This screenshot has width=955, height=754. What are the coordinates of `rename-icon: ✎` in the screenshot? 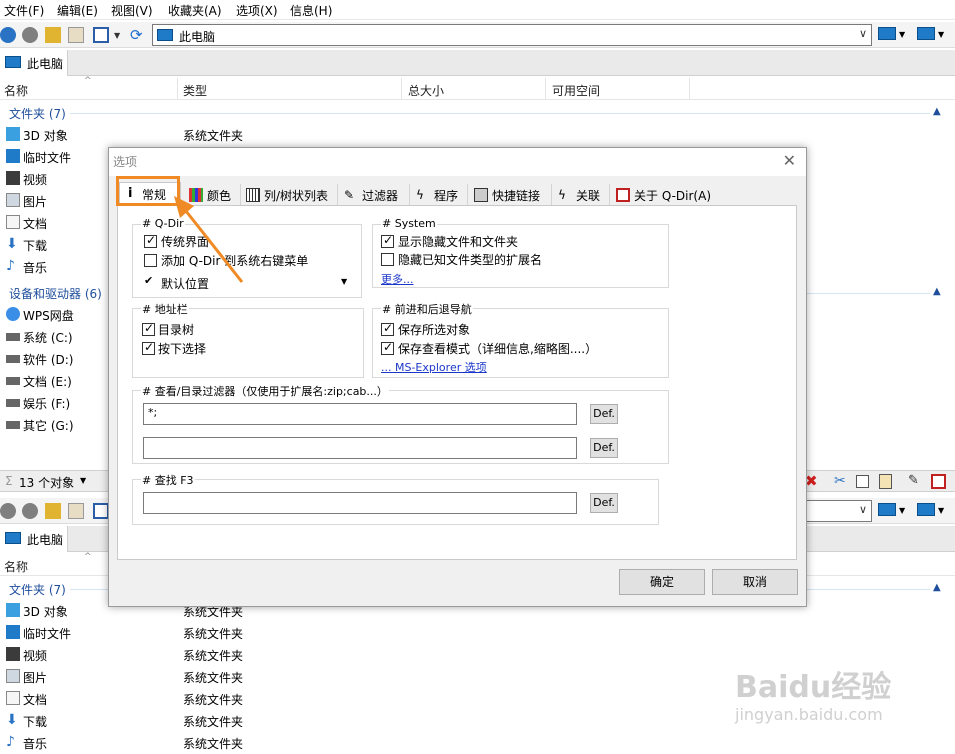 It's located at (913, 480).